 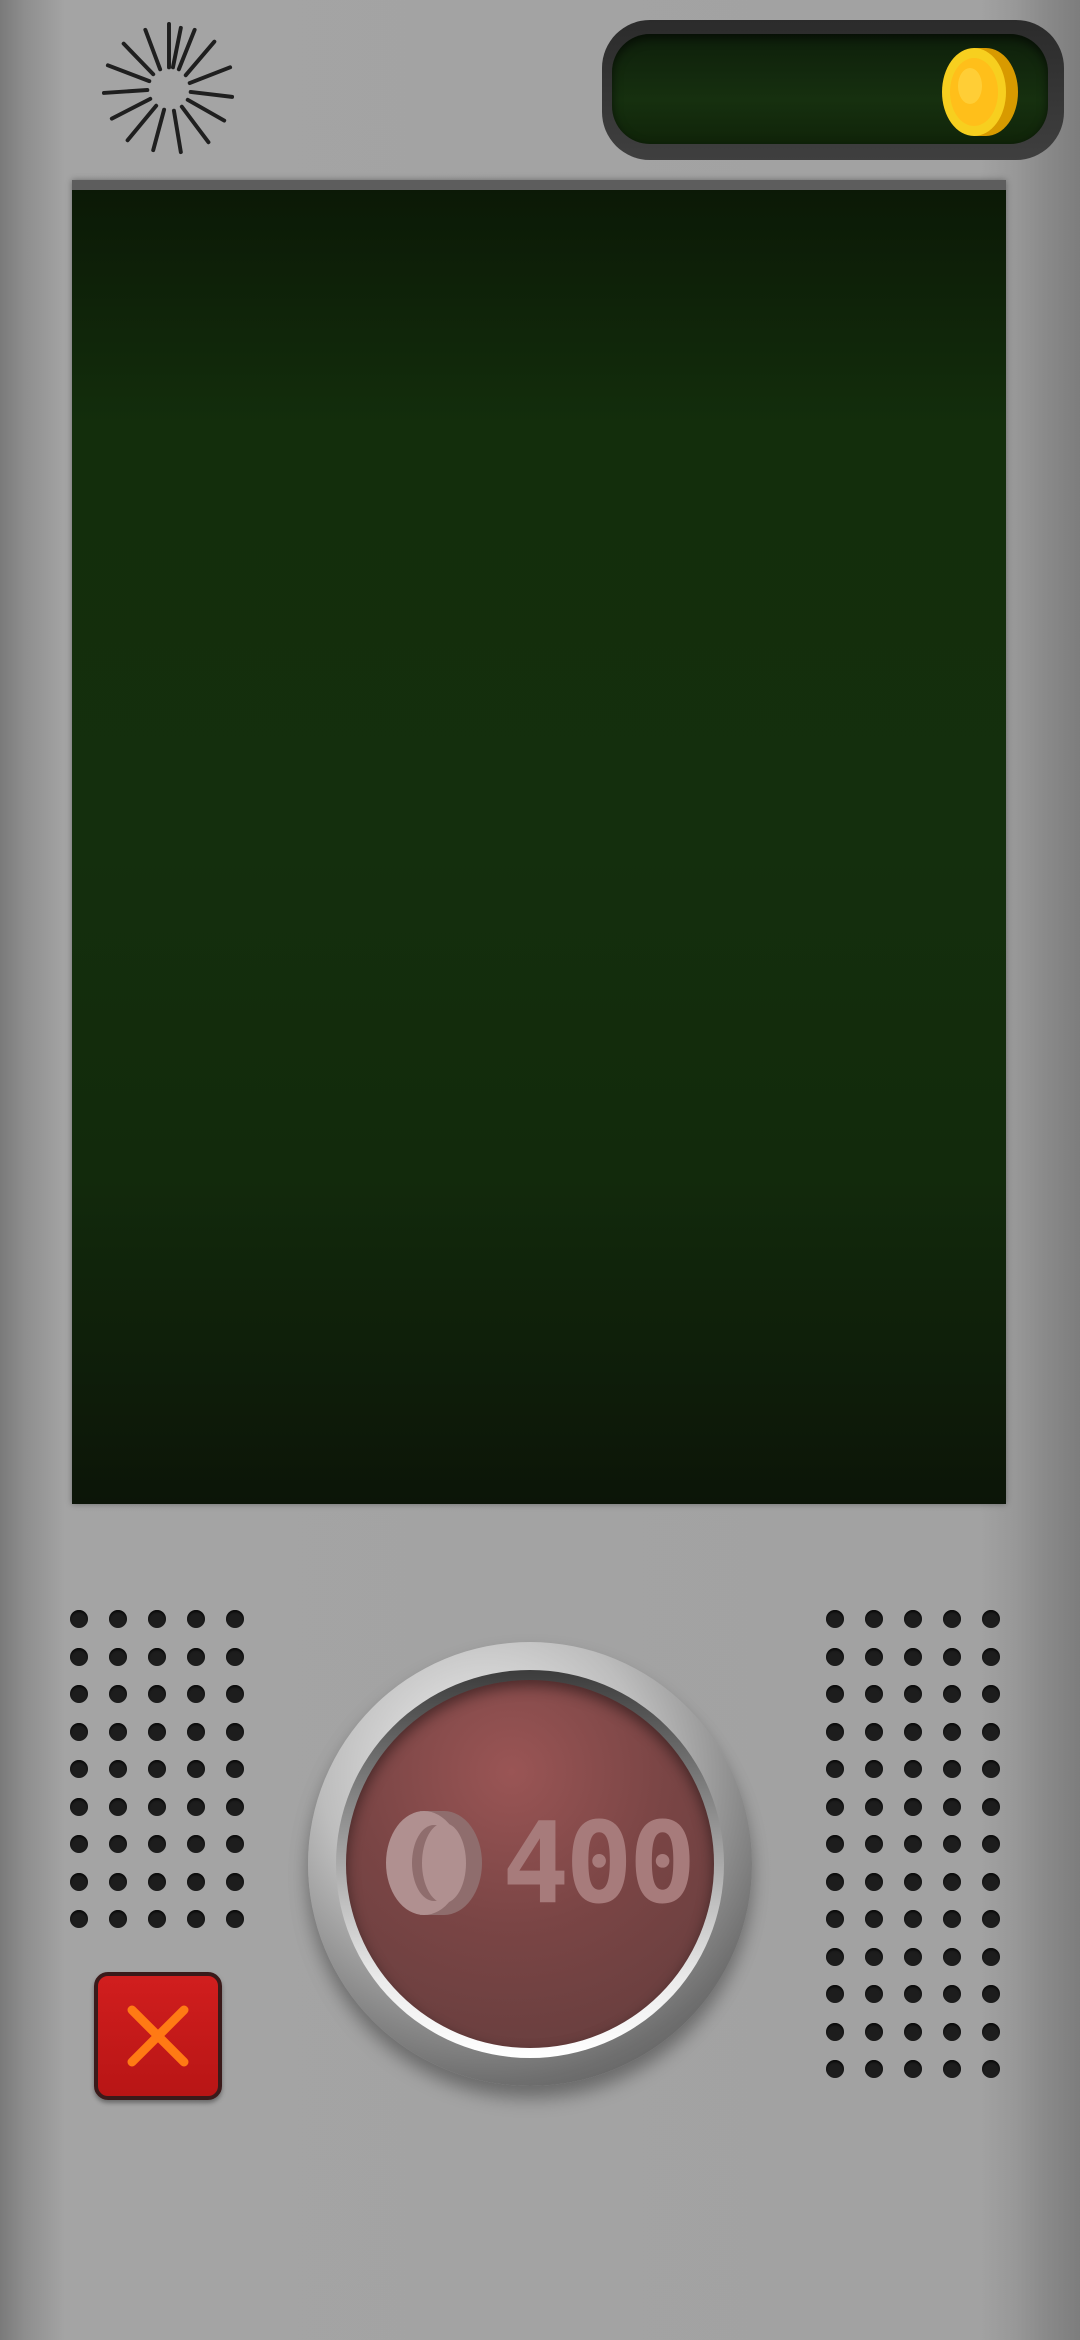 What do you see at coordinates (157, 1769) in the screenshot?
I see `left-speaker-grille` at bounding box center [157, 1769].